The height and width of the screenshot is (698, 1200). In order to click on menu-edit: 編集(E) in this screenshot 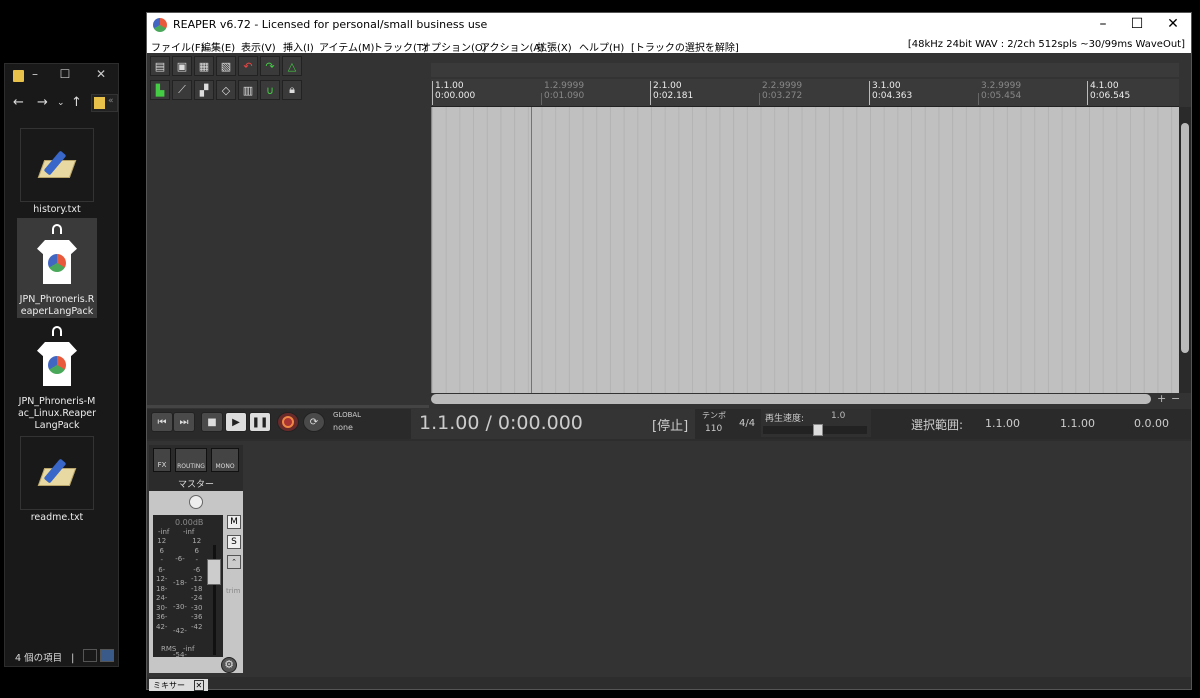, I will do `click(218, 46)`.